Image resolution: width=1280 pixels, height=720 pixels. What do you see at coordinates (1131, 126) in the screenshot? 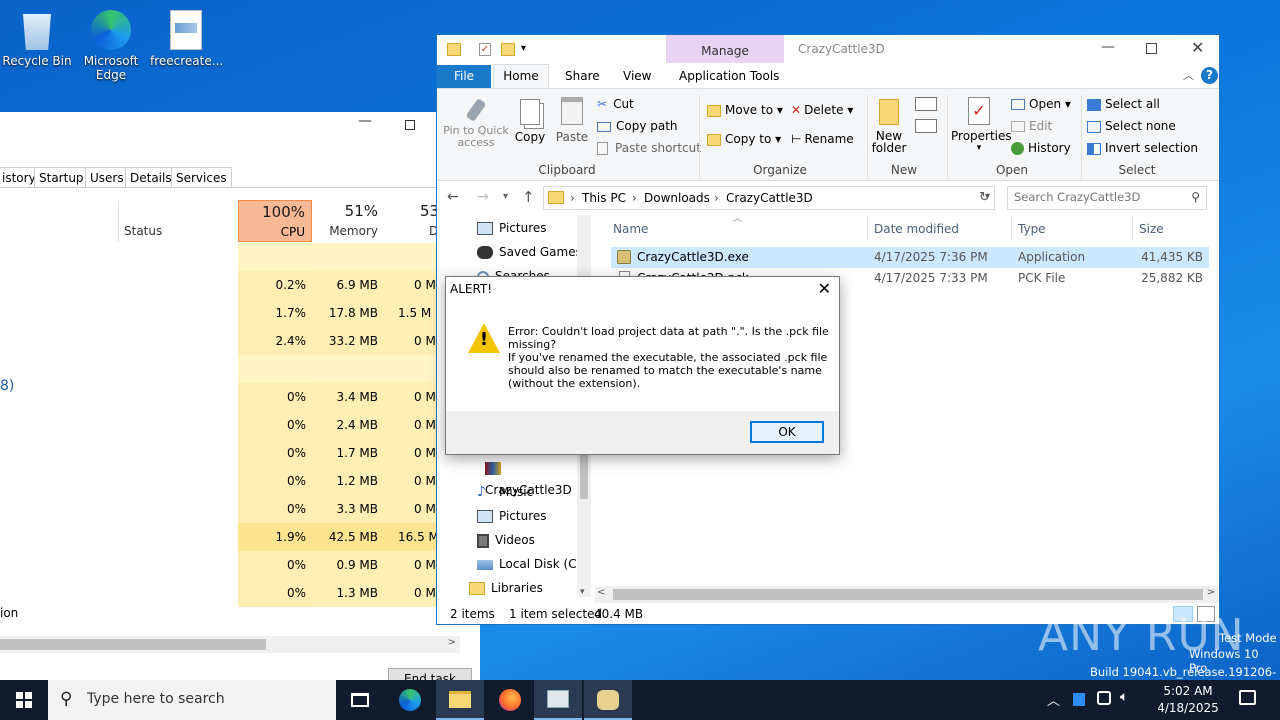
I see `select-none-button: Select none` at bounding box center [1131, 126].